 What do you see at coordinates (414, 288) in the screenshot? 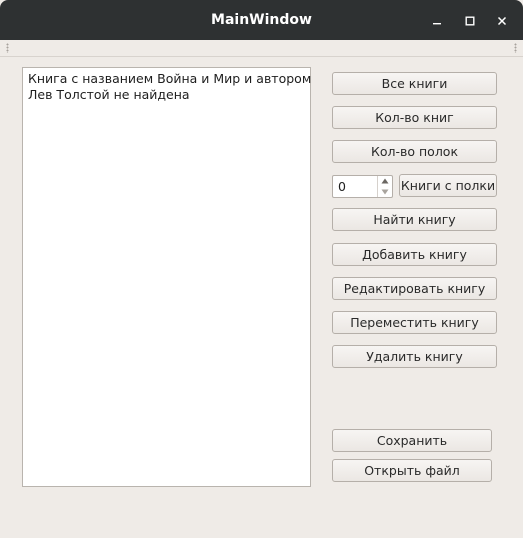
I see `edit-book-button: Редактировать книгу` at bounding box center [414, 288].